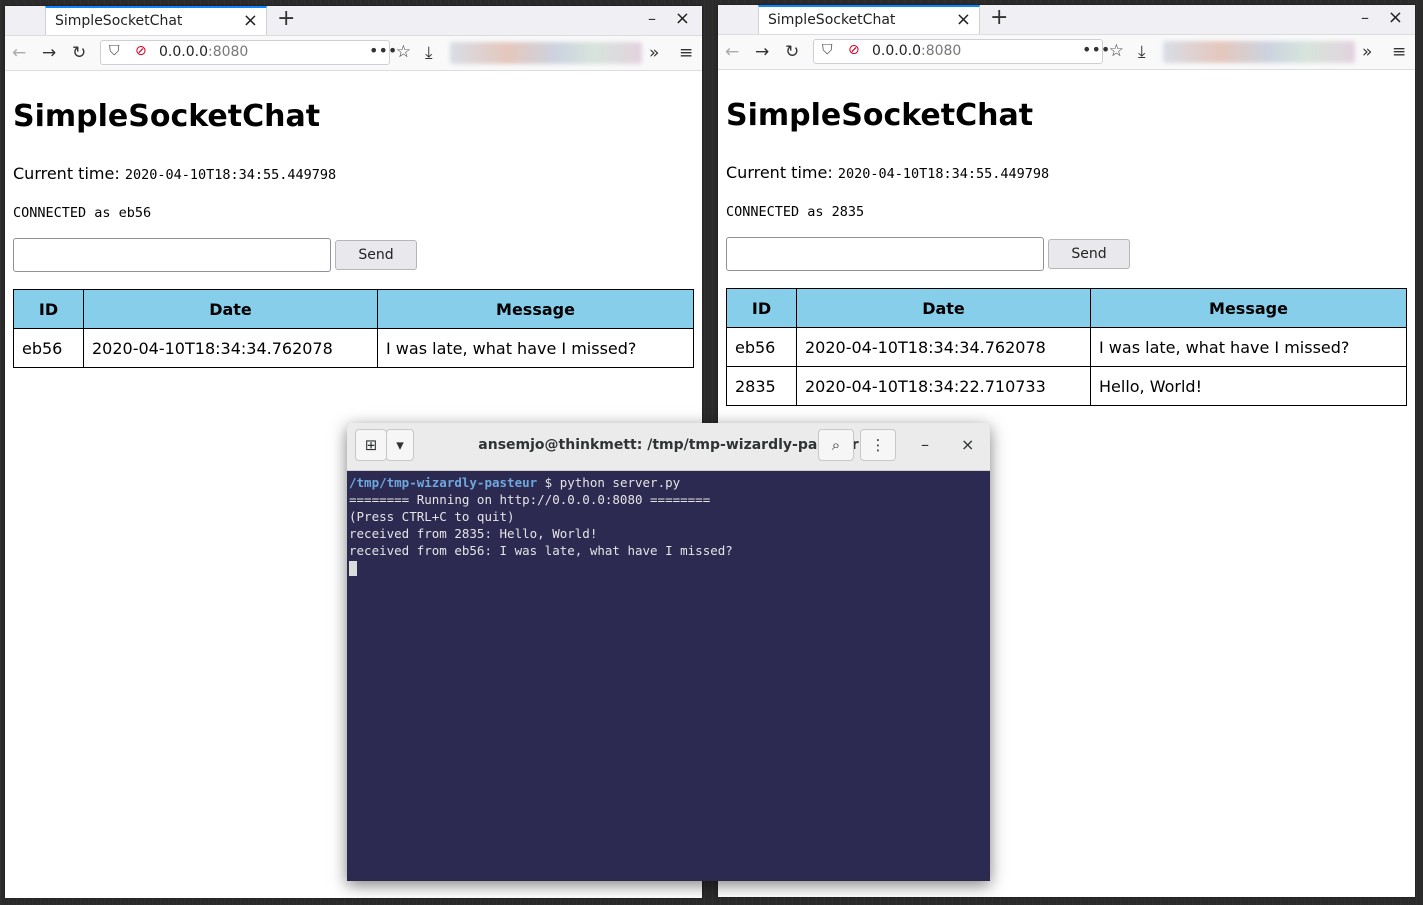 The height and width of the screenshot is (905, 1423). Describe the element at coordinates (668, 567) in the screenshot. I see `cursor-line` at that location.